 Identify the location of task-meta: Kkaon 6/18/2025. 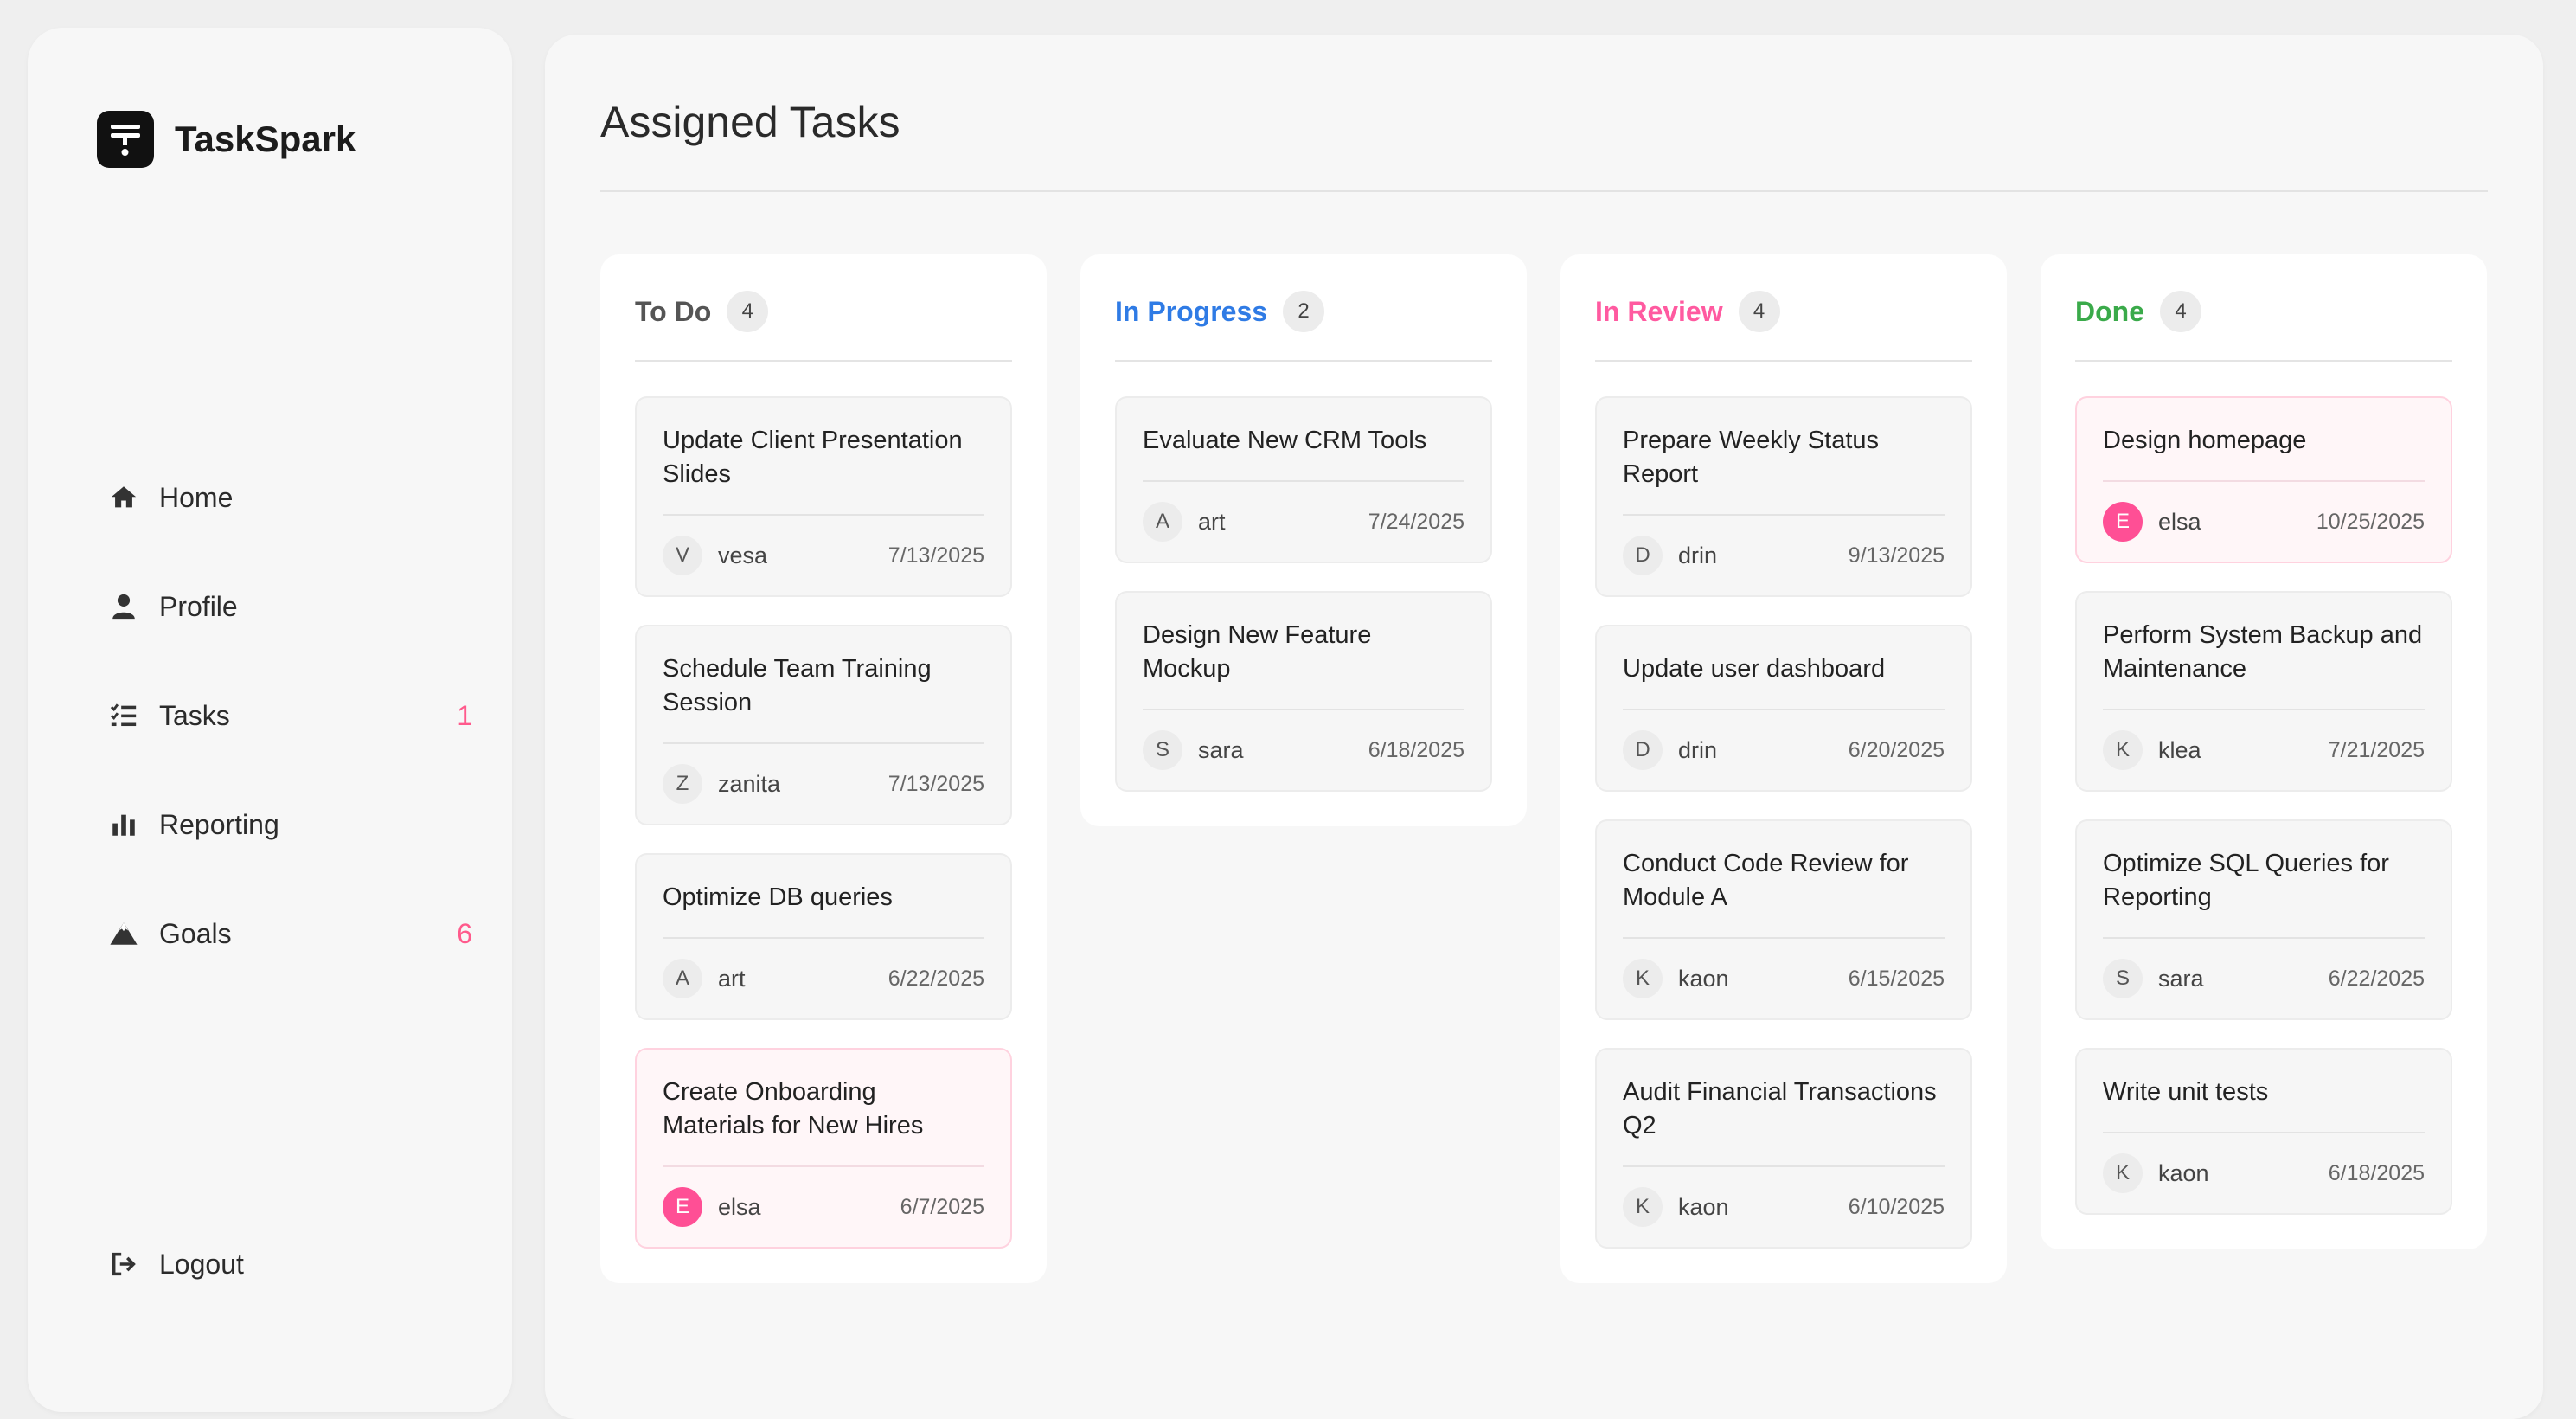
(2264, 1173).